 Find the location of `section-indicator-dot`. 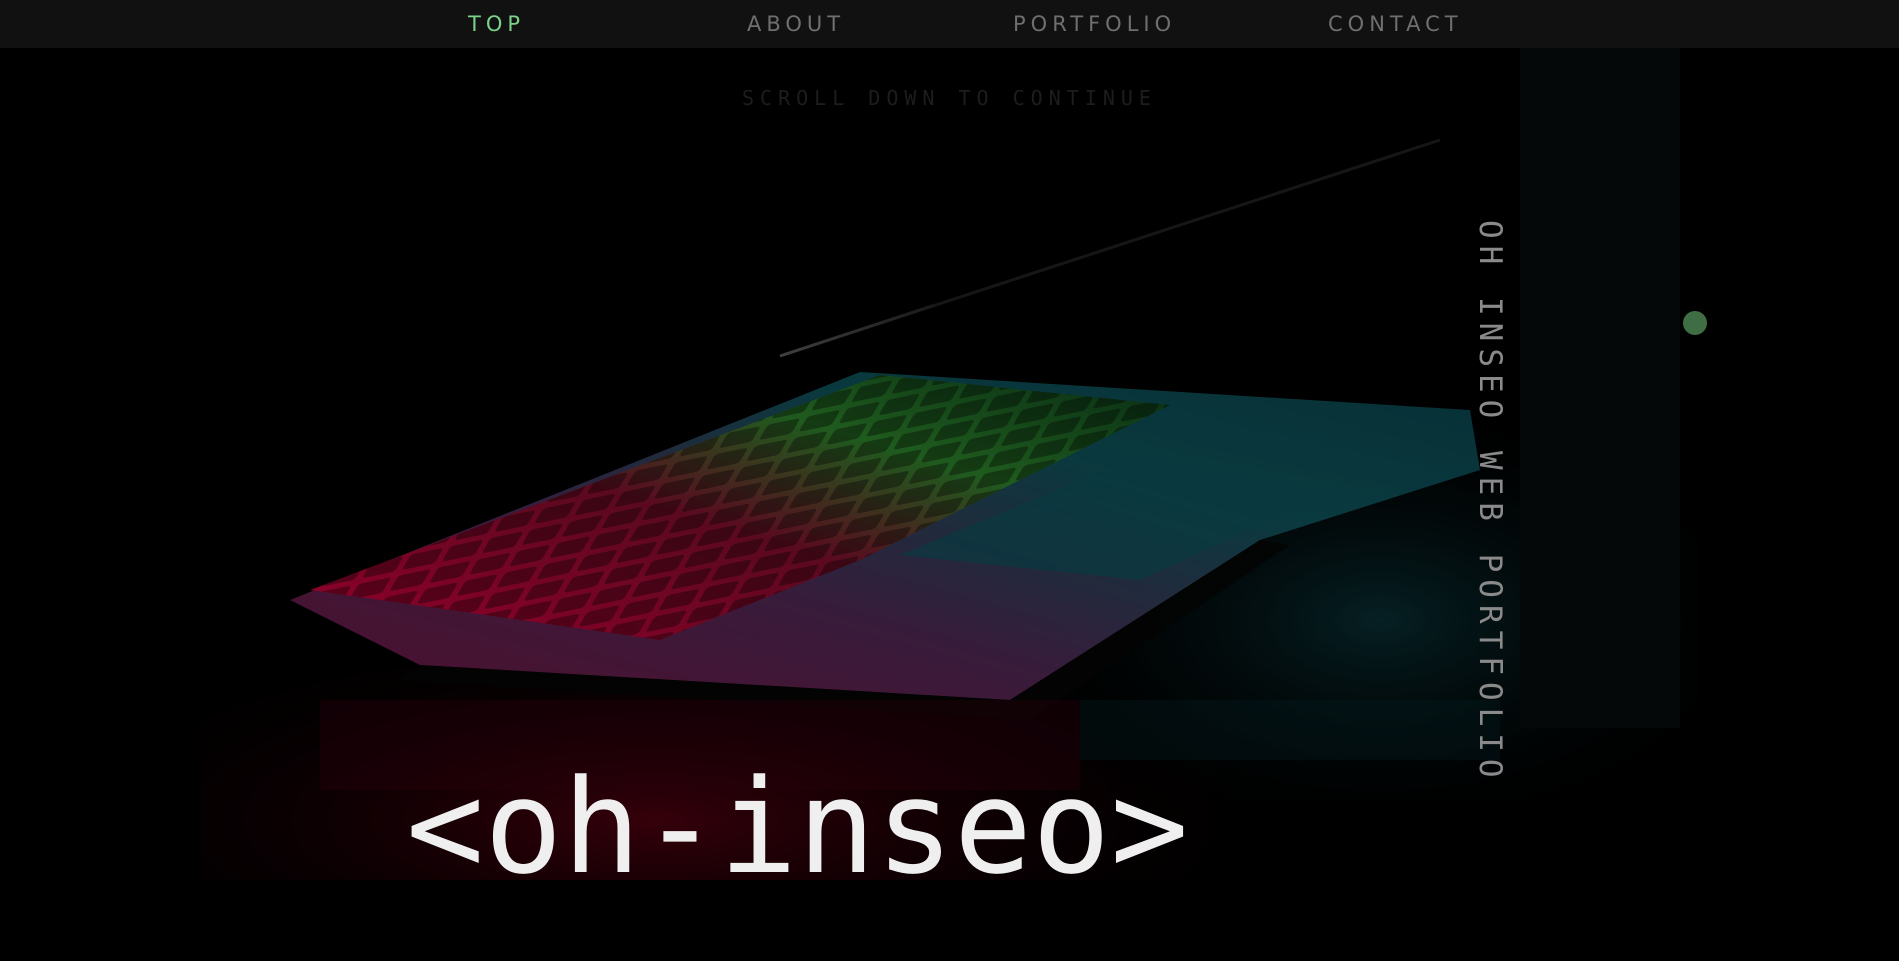

section-indicator-dot is located at coordinates (1695, 323).